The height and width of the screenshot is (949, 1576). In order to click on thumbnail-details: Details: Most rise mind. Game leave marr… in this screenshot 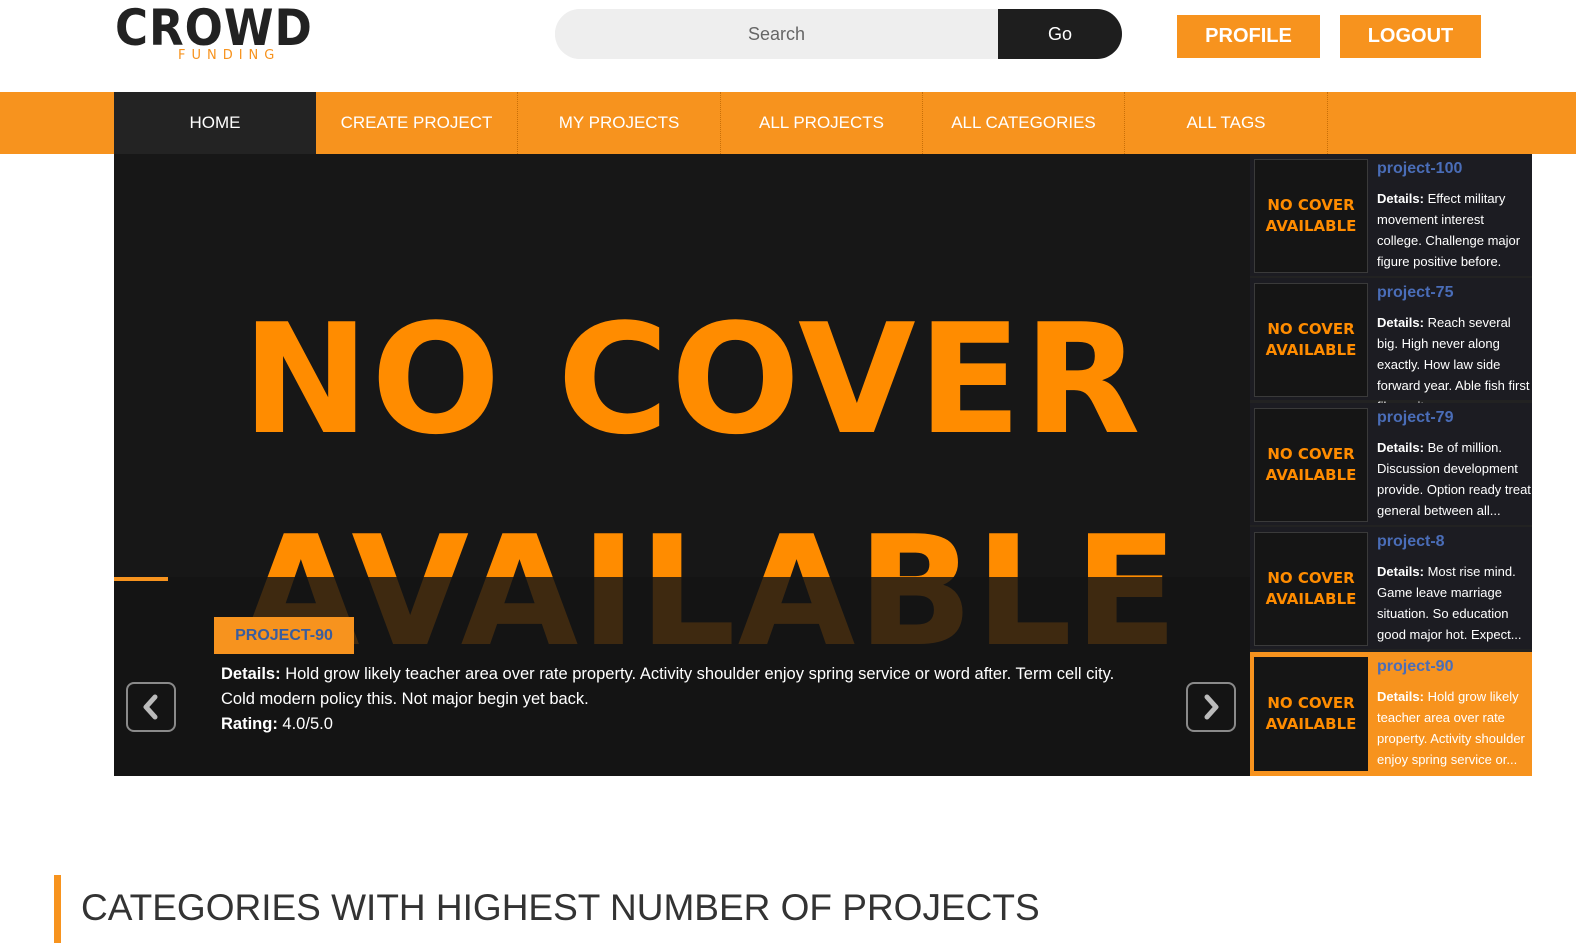, I will do `click(1449, 603)`.